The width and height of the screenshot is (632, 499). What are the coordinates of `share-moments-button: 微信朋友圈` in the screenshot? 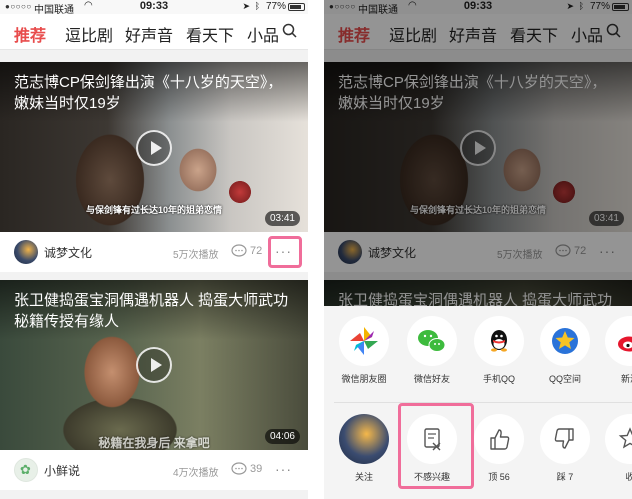 It's located at (364, 350).